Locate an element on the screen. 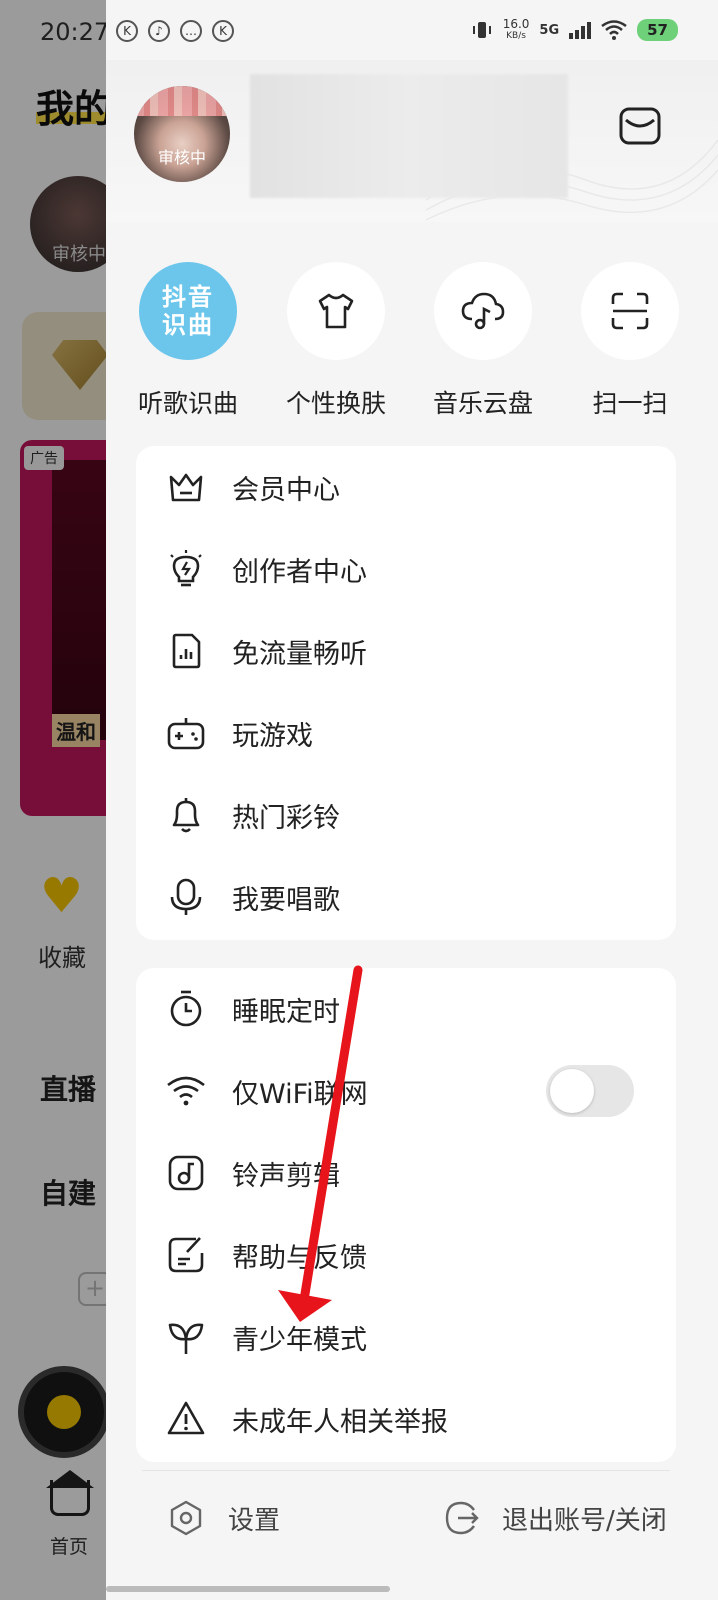  crown-icon is located at coordinates (186, 487).